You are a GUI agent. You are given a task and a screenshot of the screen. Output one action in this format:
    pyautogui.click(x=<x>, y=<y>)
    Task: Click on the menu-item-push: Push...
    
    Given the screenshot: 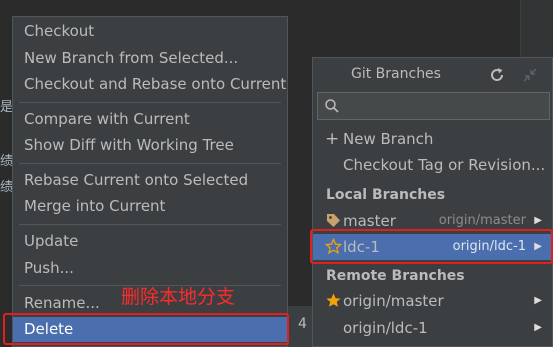 What is the action you would take?
    pyautogui.click(x=150, y=268)
    